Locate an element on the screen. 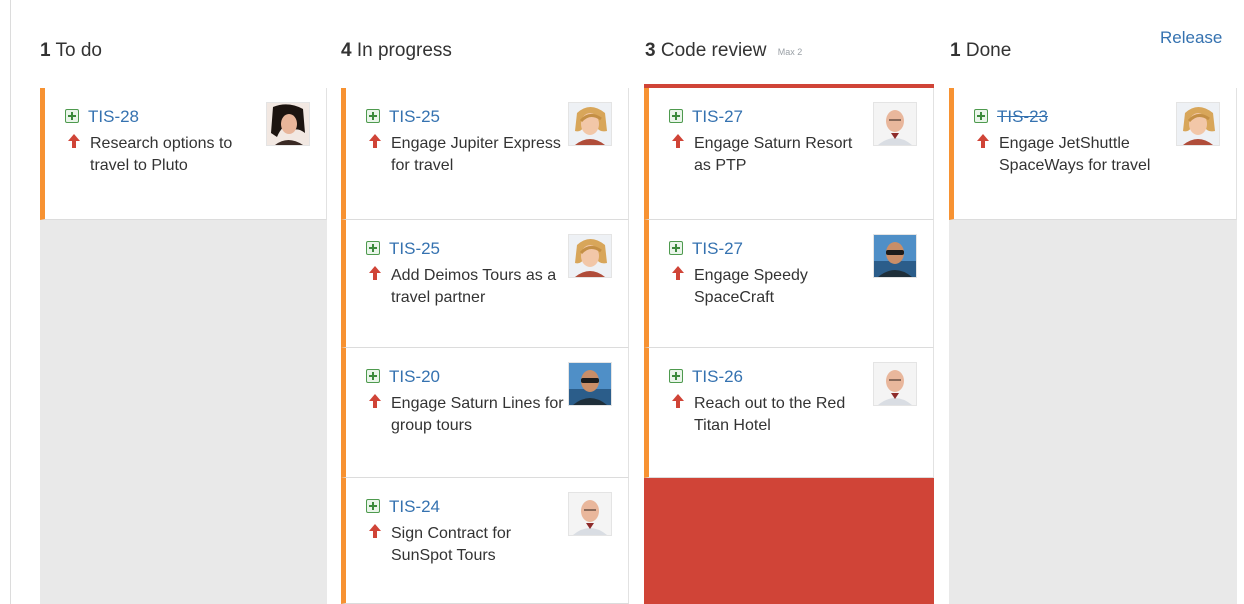 This screenshot has width=1244, height=604. issue-card: TIS-26 Reach out to the Red Titan Hotel is located at coordinates (789, 413).